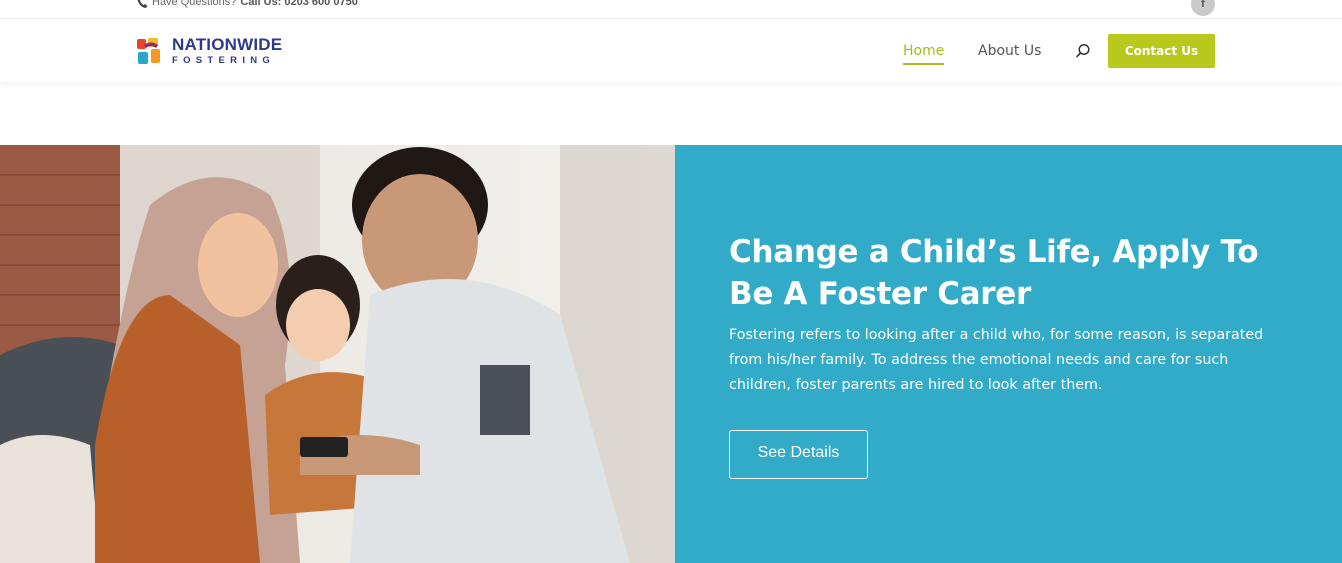  What do you see at coordinates (142, 4) in the screenshot?
I see `phone-icon` at bounding box center [142, 4].